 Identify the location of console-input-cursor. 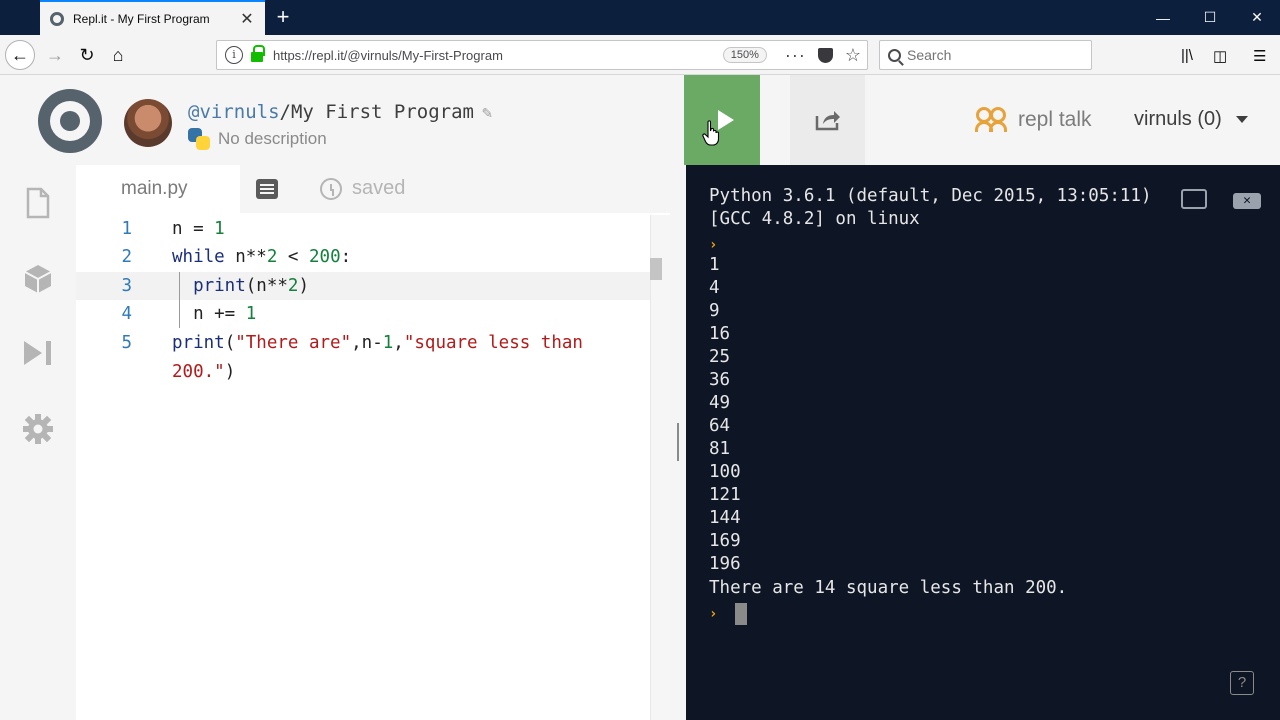
(741, 614).